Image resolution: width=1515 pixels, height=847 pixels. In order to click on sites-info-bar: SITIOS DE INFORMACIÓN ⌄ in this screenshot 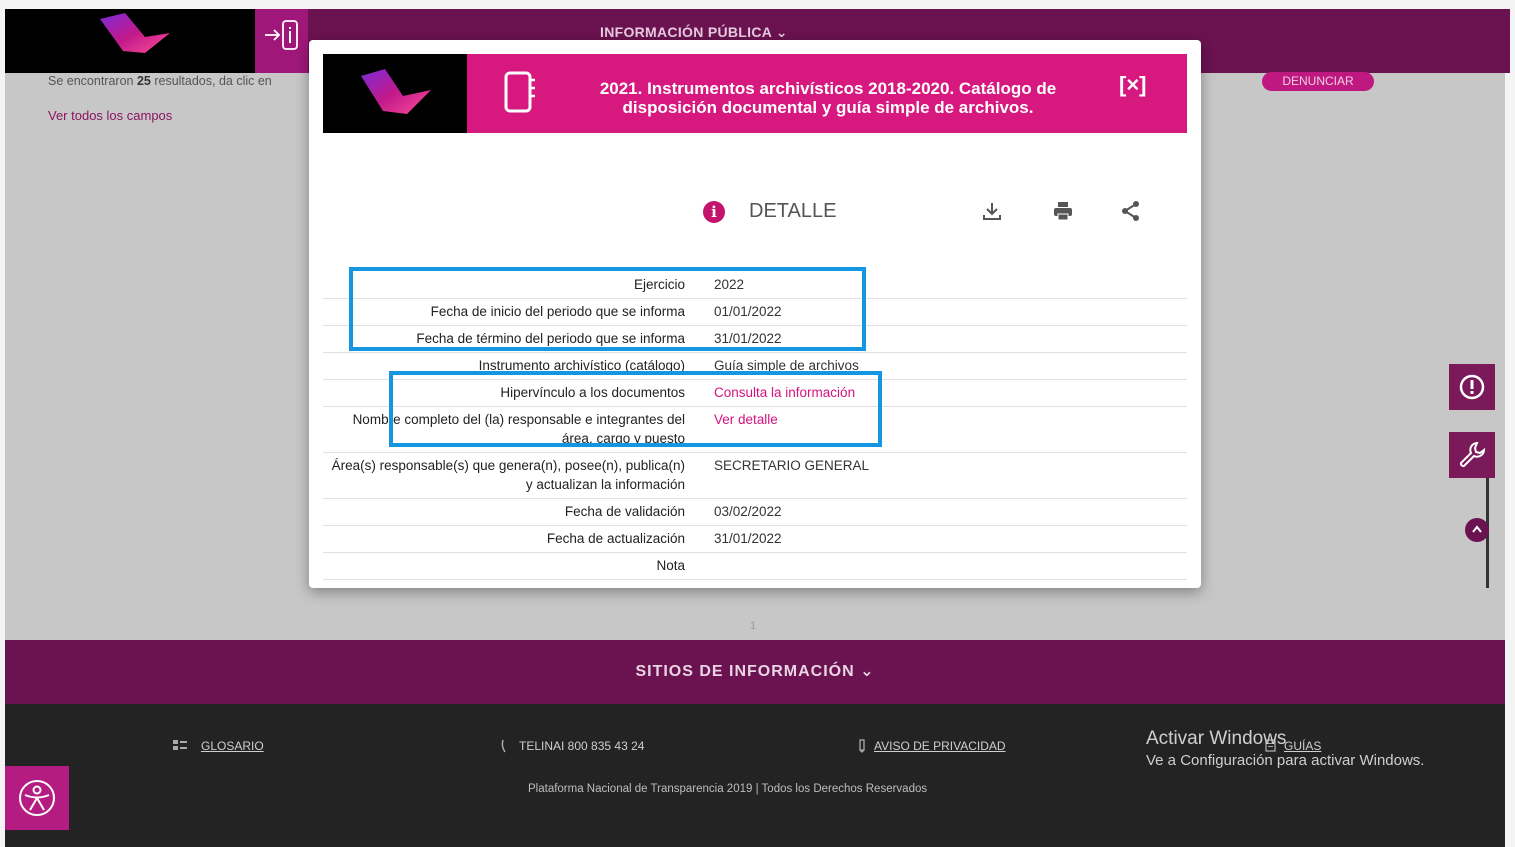, I will do `click(755, 672)`.